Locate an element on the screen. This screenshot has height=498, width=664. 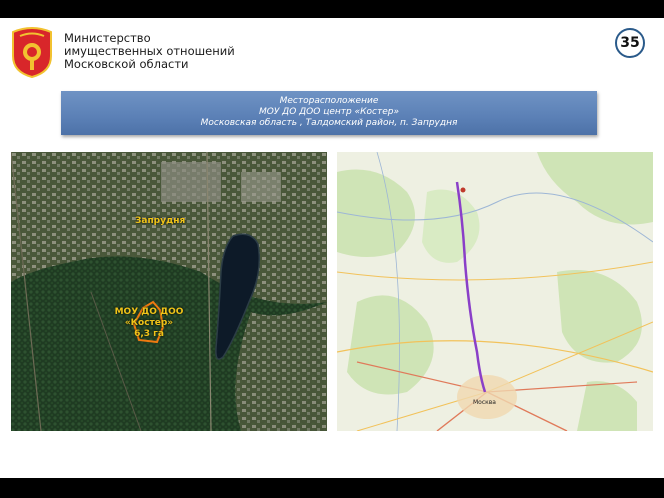
page-number-badge: 35 is located at coordinates (630, 43).